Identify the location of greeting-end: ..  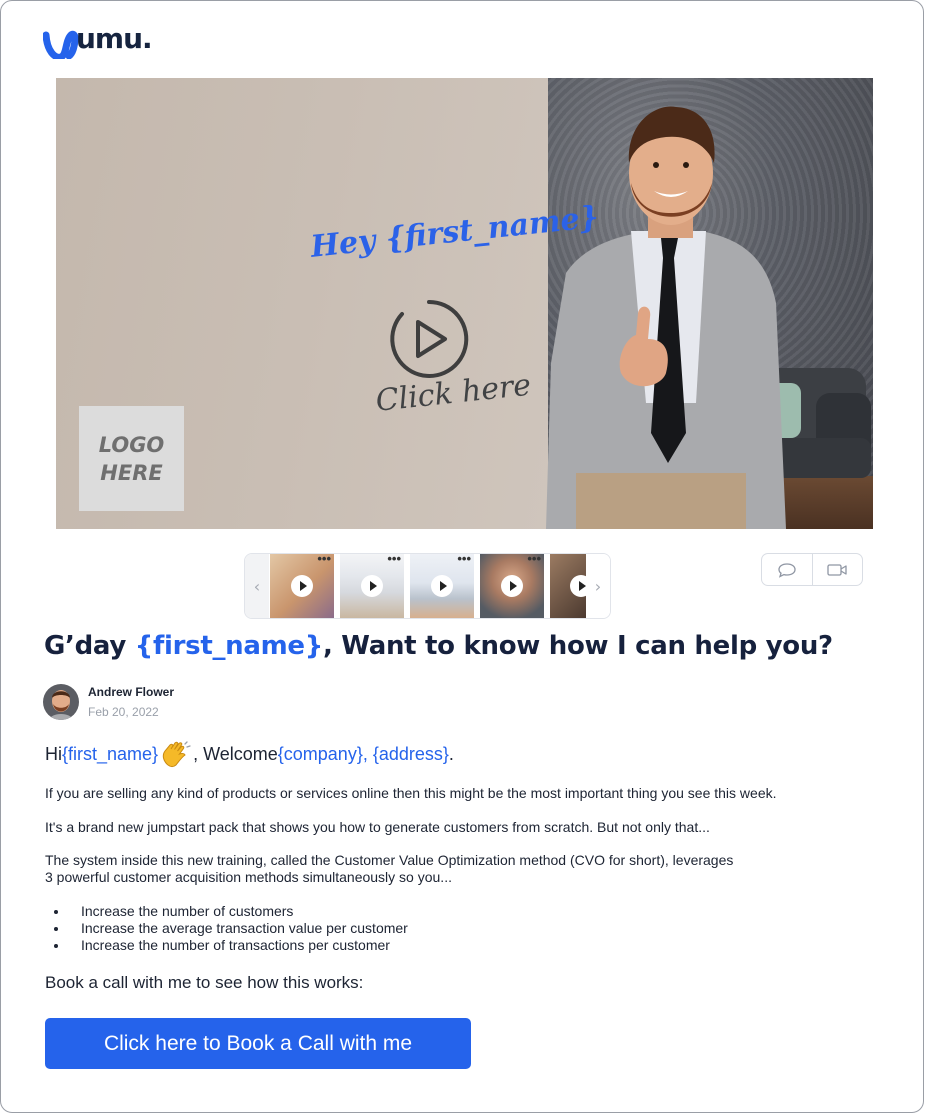
(451, 753).